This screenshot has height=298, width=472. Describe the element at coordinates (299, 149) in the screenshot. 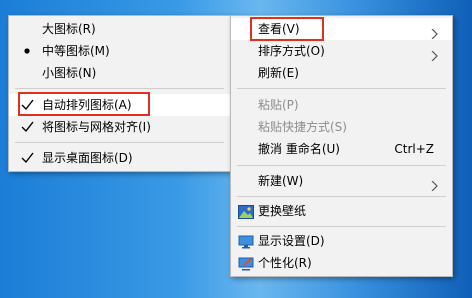

I see `menu-item-label: 撤消 重命名(U)` at that location.